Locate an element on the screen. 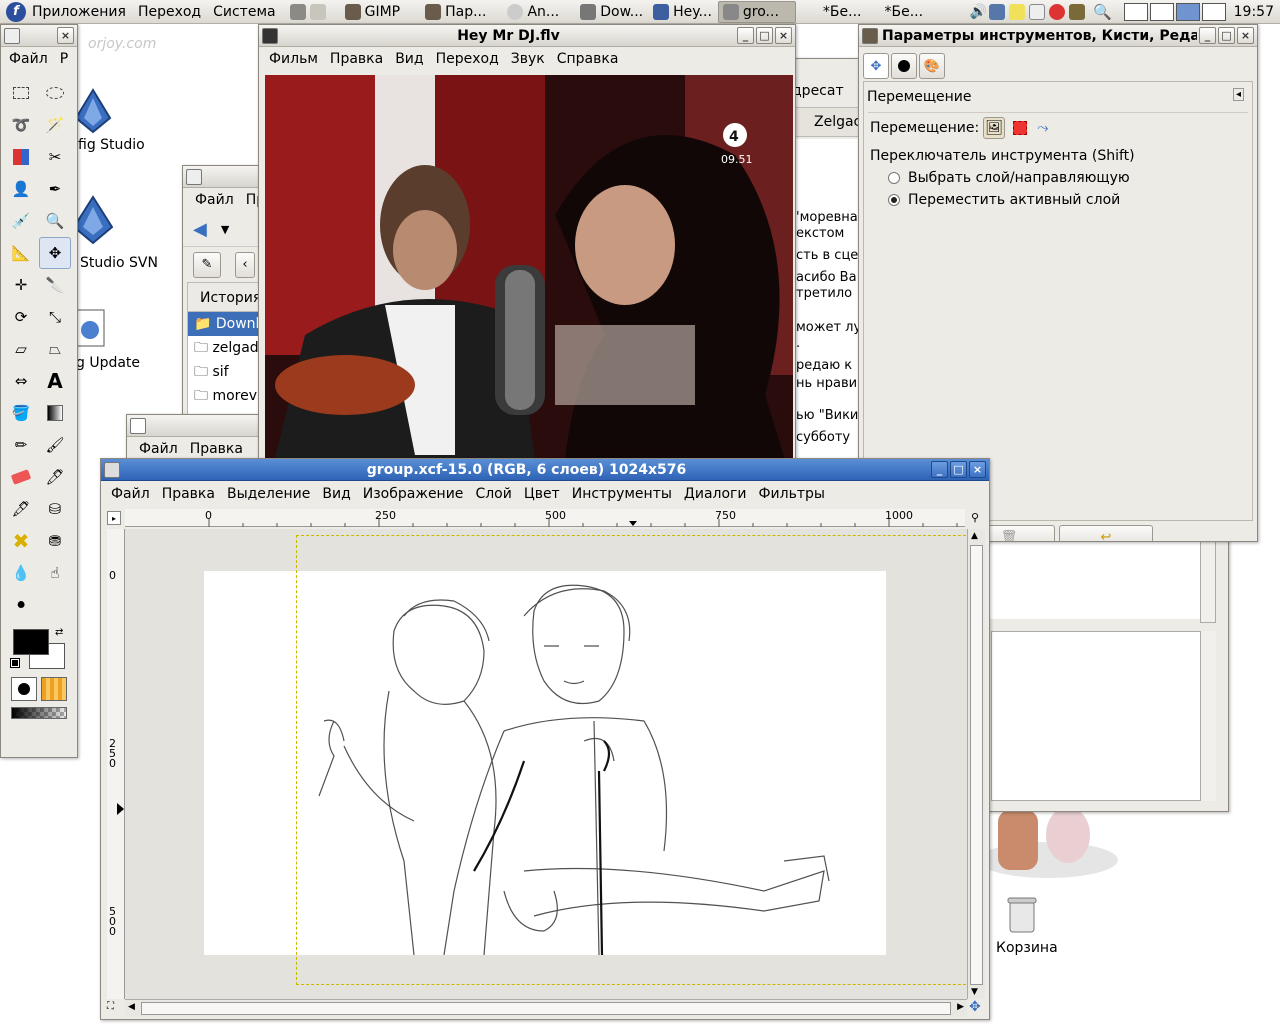  default-colors-icon is located at coordinates (15, 663).